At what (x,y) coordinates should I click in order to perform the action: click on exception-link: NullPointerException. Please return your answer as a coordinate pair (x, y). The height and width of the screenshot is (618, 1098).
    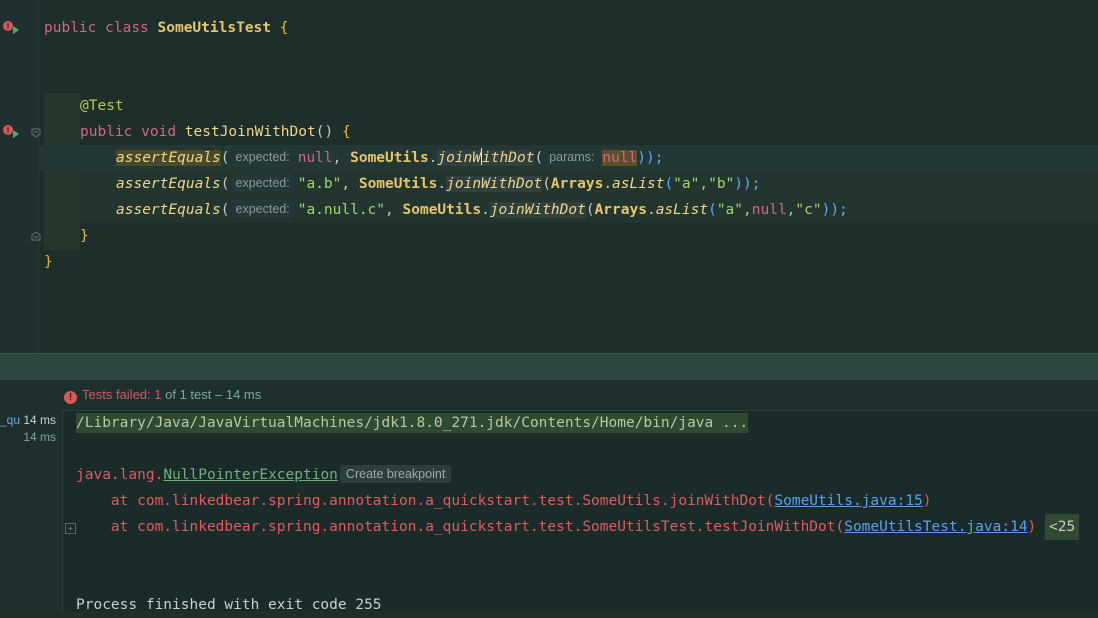
    Looking at the image, I should click on (250, 475).